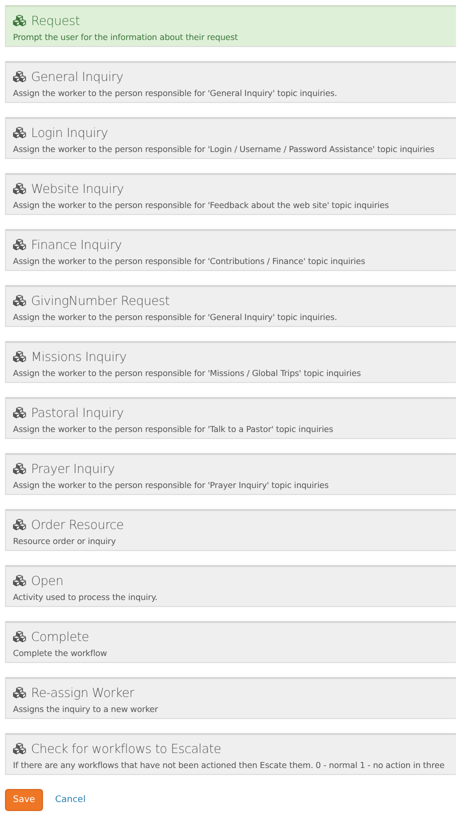 Image resolution: width=461 pixels, height=822 pixels. What do you see at coordinates (55, 20) in the screenshot?
I see `activity-title: Request` at bounding box center [55, 20].